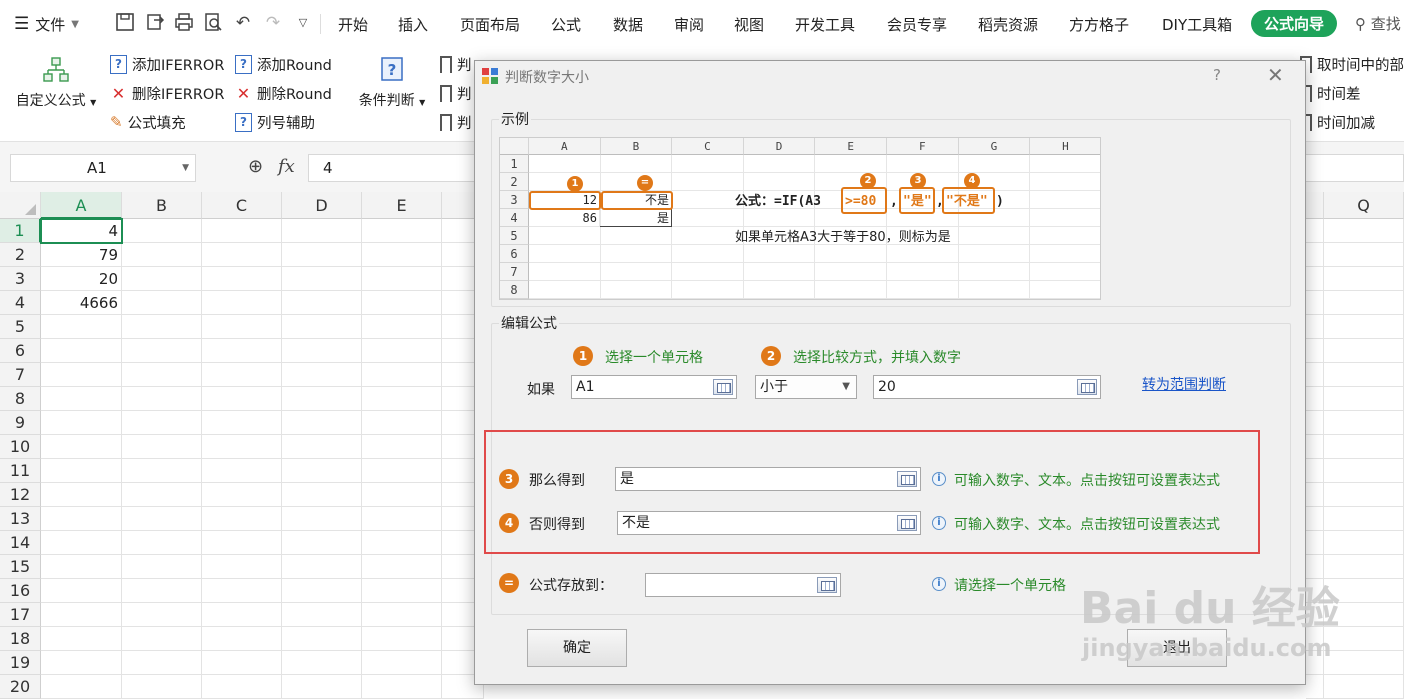  I want to click on grid-cell: 79, so click(81, 255).